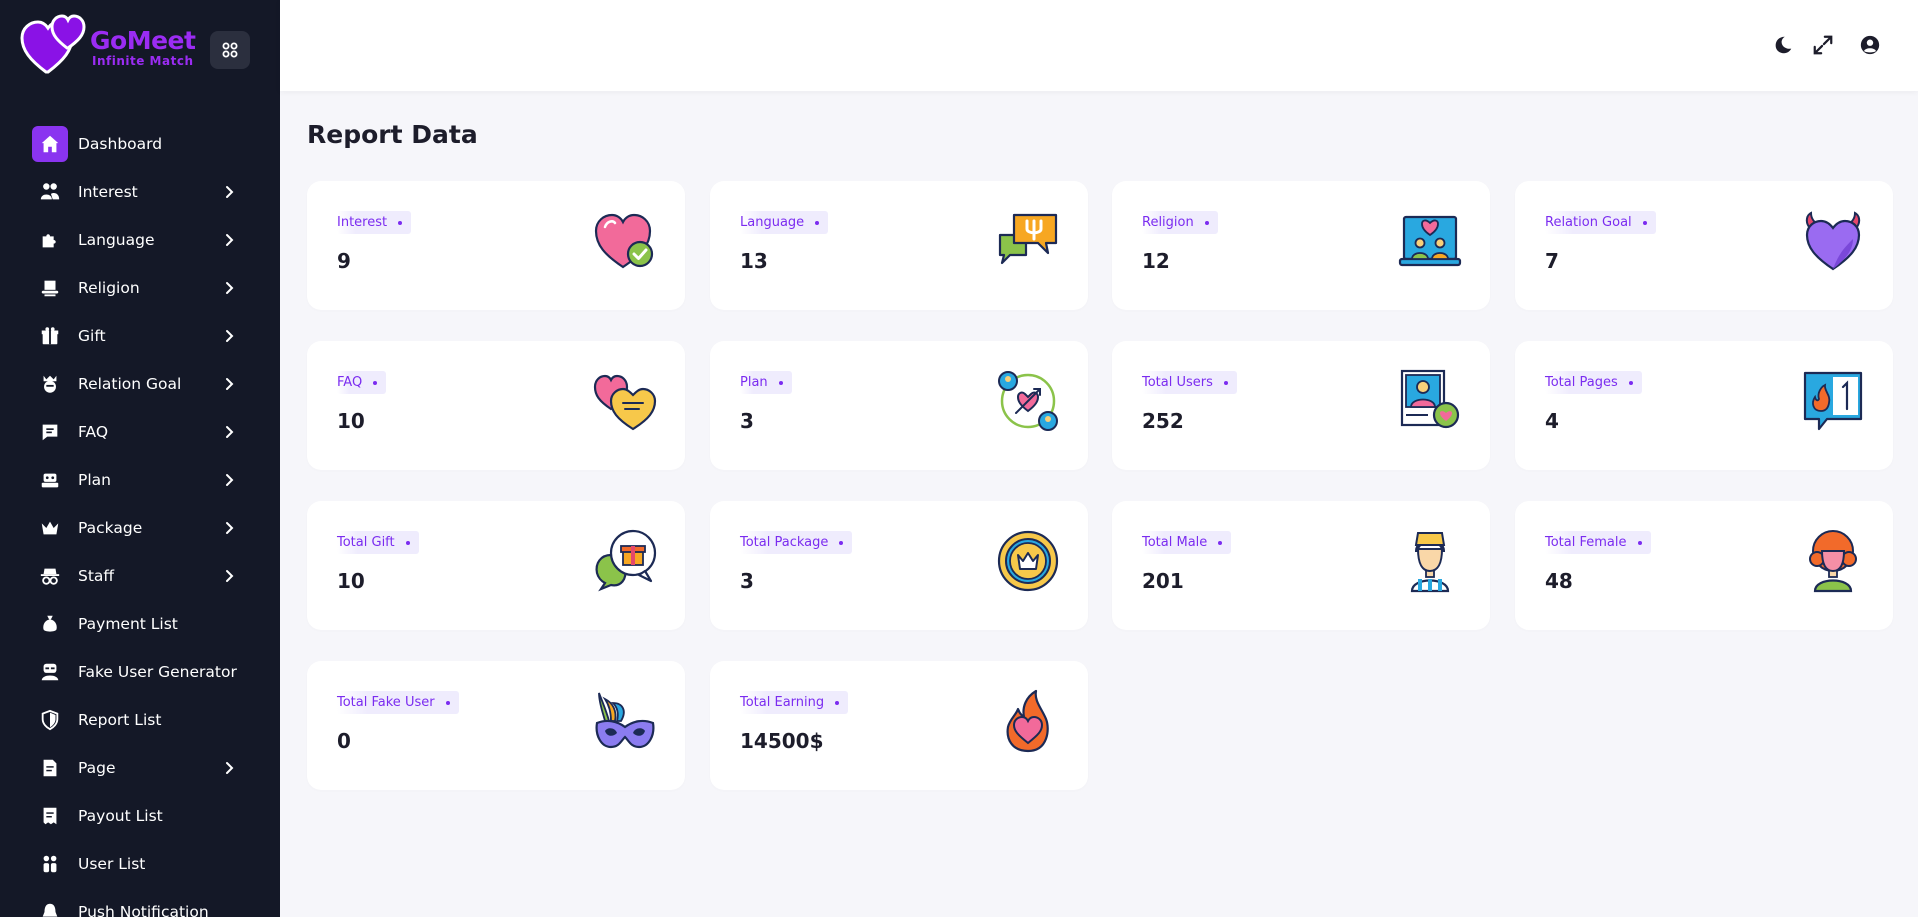 This screenshot has height=917, width=1918. I want to click on stat-card-total-pages: Total Pages 4, so click(1704, 405).